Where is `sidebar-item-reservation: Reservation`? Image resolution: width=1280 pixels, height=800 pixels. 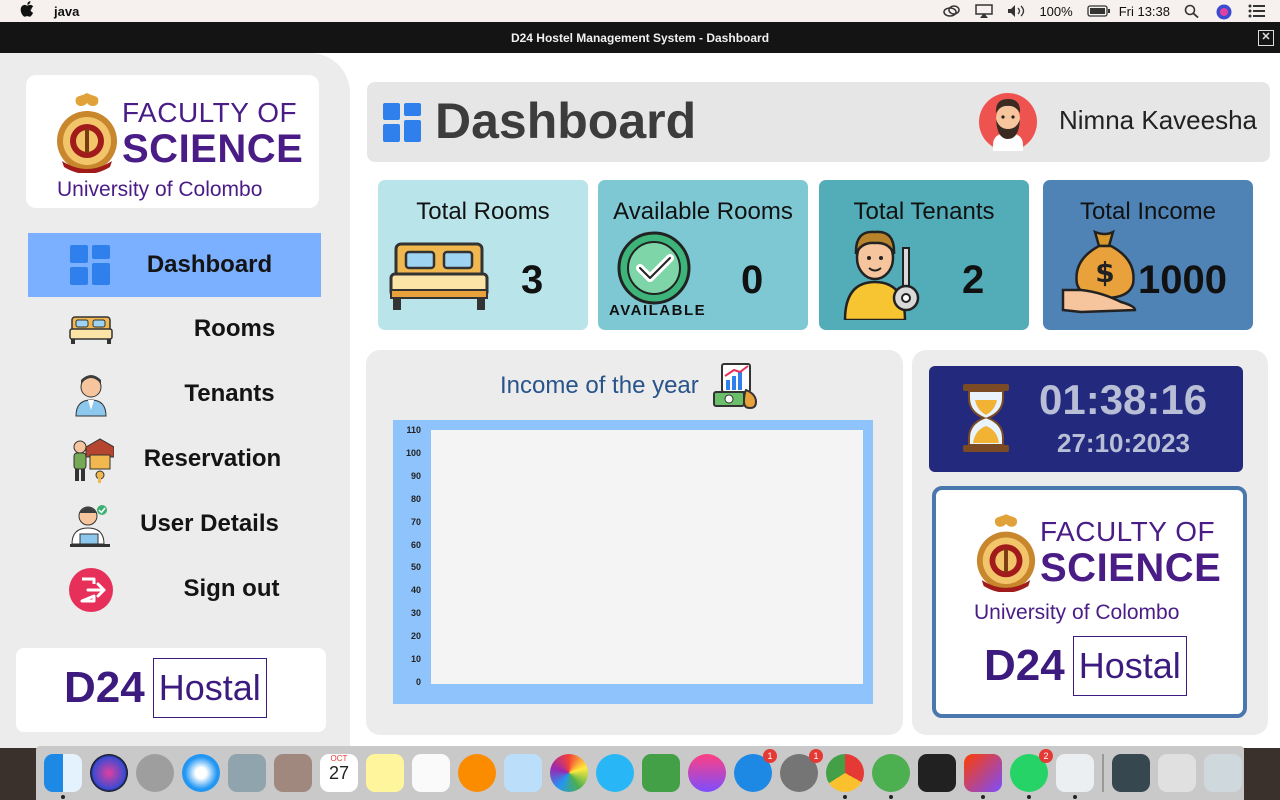
sidebar-item-reservation: Reservation is located at coordinates (174, 459).